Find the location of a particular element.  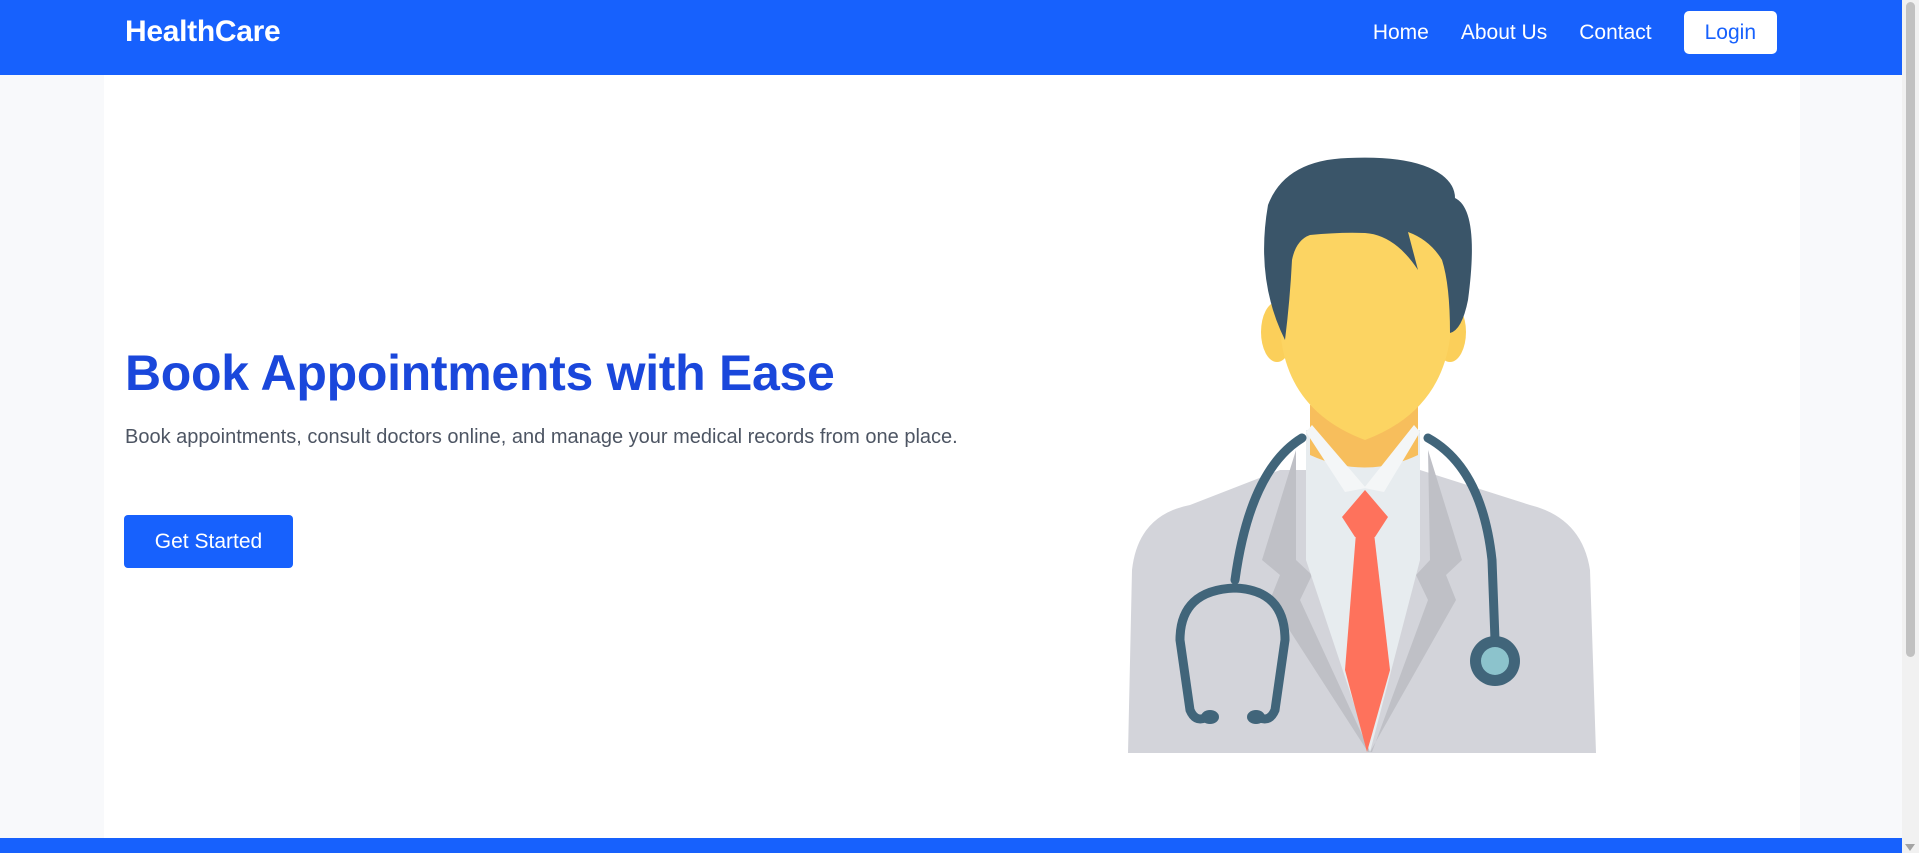

nav-link-about-us: About Us is located at coordinates (1504, 33).